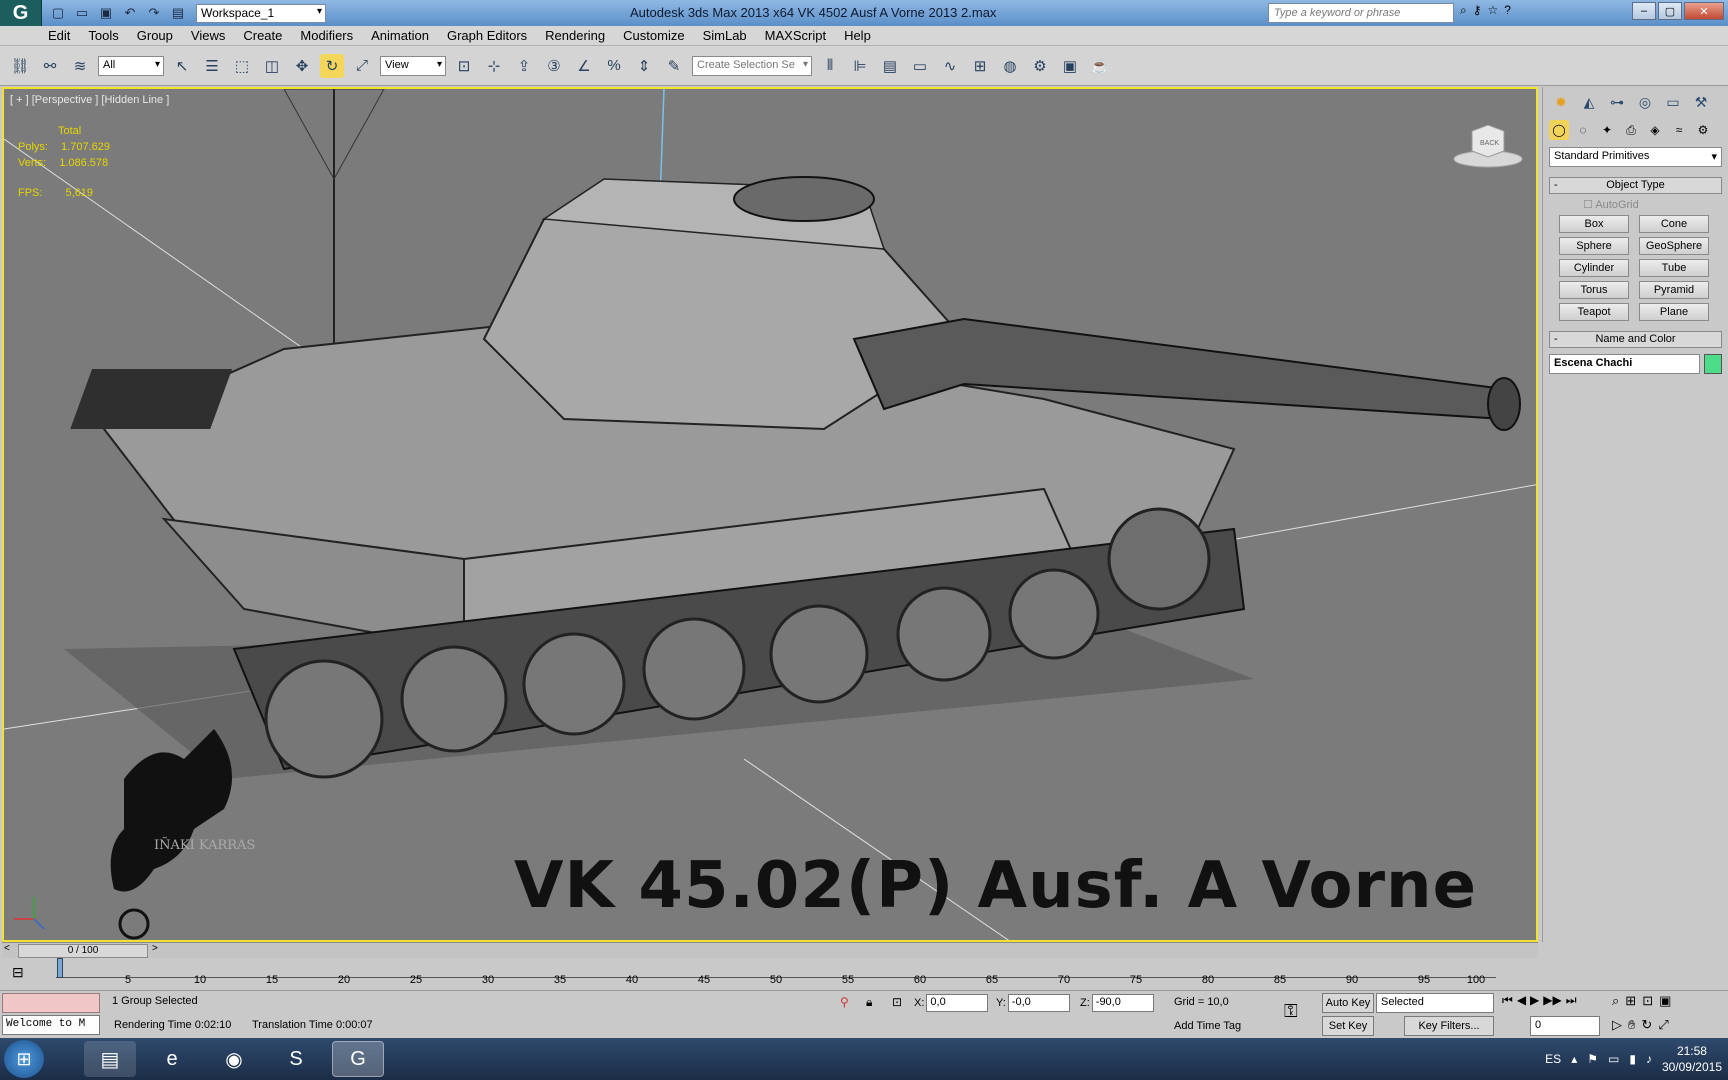 This screenshot has width=1728, height=1080. What do you see at coordinates (1435, 1003) in the screenshot?
I see `key-mode-select: Selected` at bounding box center [1435, 1003].